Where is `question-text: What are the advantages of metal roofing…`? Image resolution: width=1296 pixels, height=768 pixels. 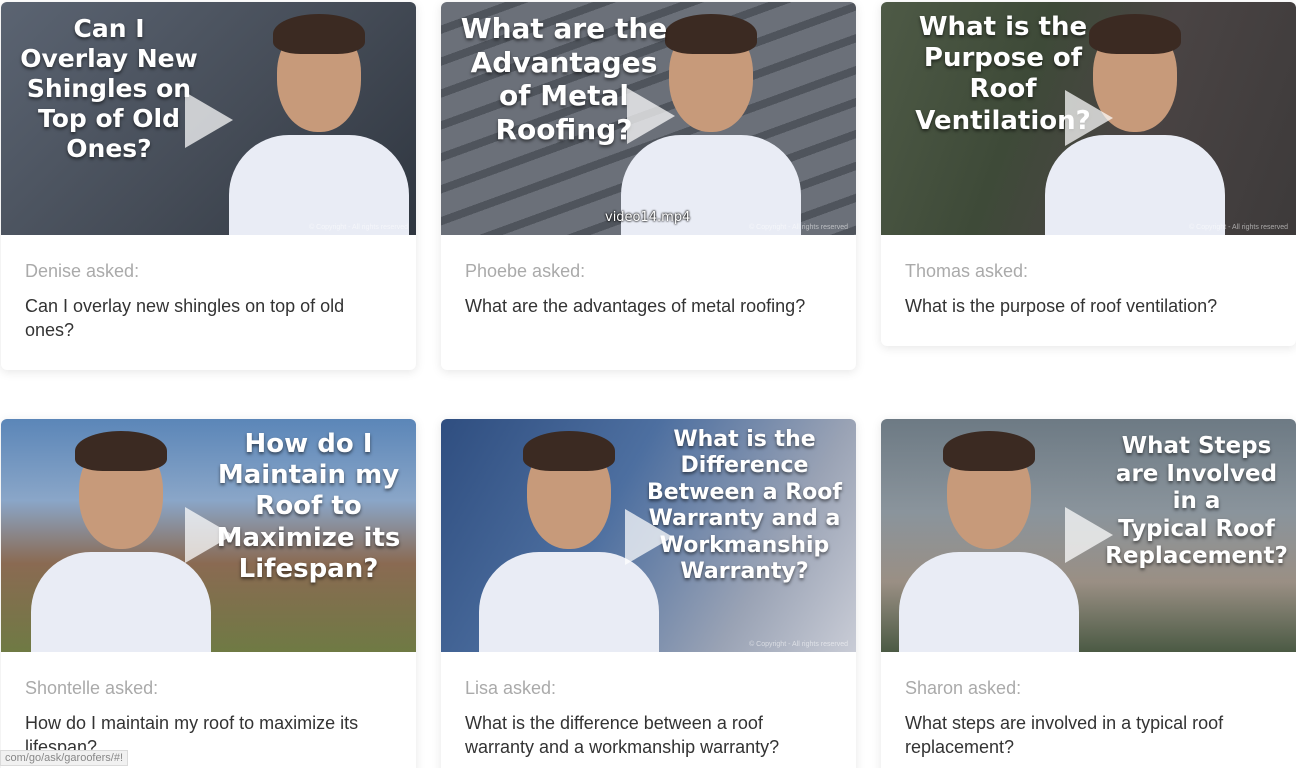
question-text: What are the advantages of metal roofing… is located at coordinates (648, 306).